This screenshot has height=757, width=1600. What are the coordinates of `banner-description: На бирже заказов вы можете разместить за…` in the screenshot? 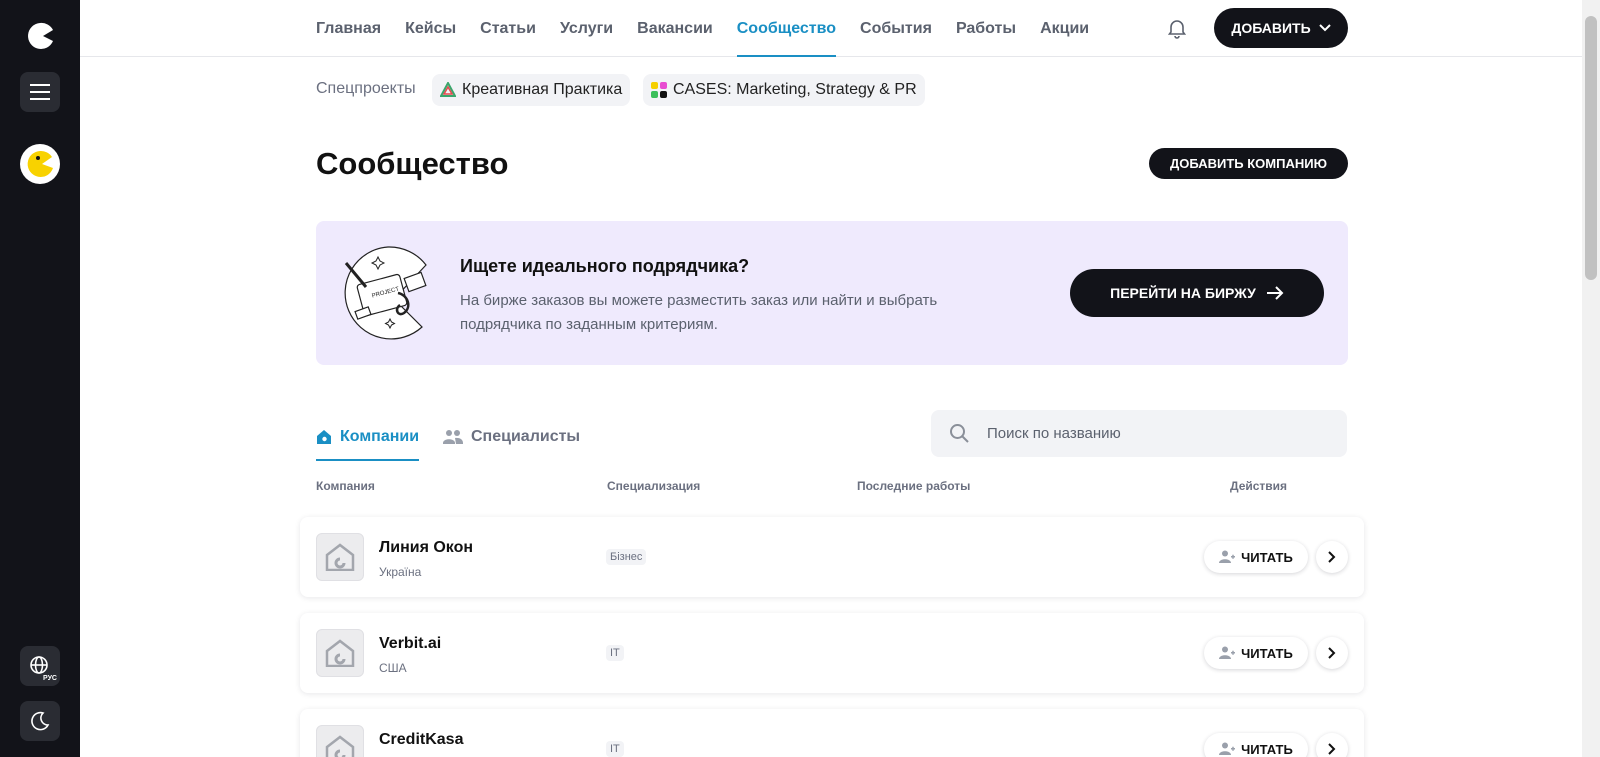 It's located at (699, 312).